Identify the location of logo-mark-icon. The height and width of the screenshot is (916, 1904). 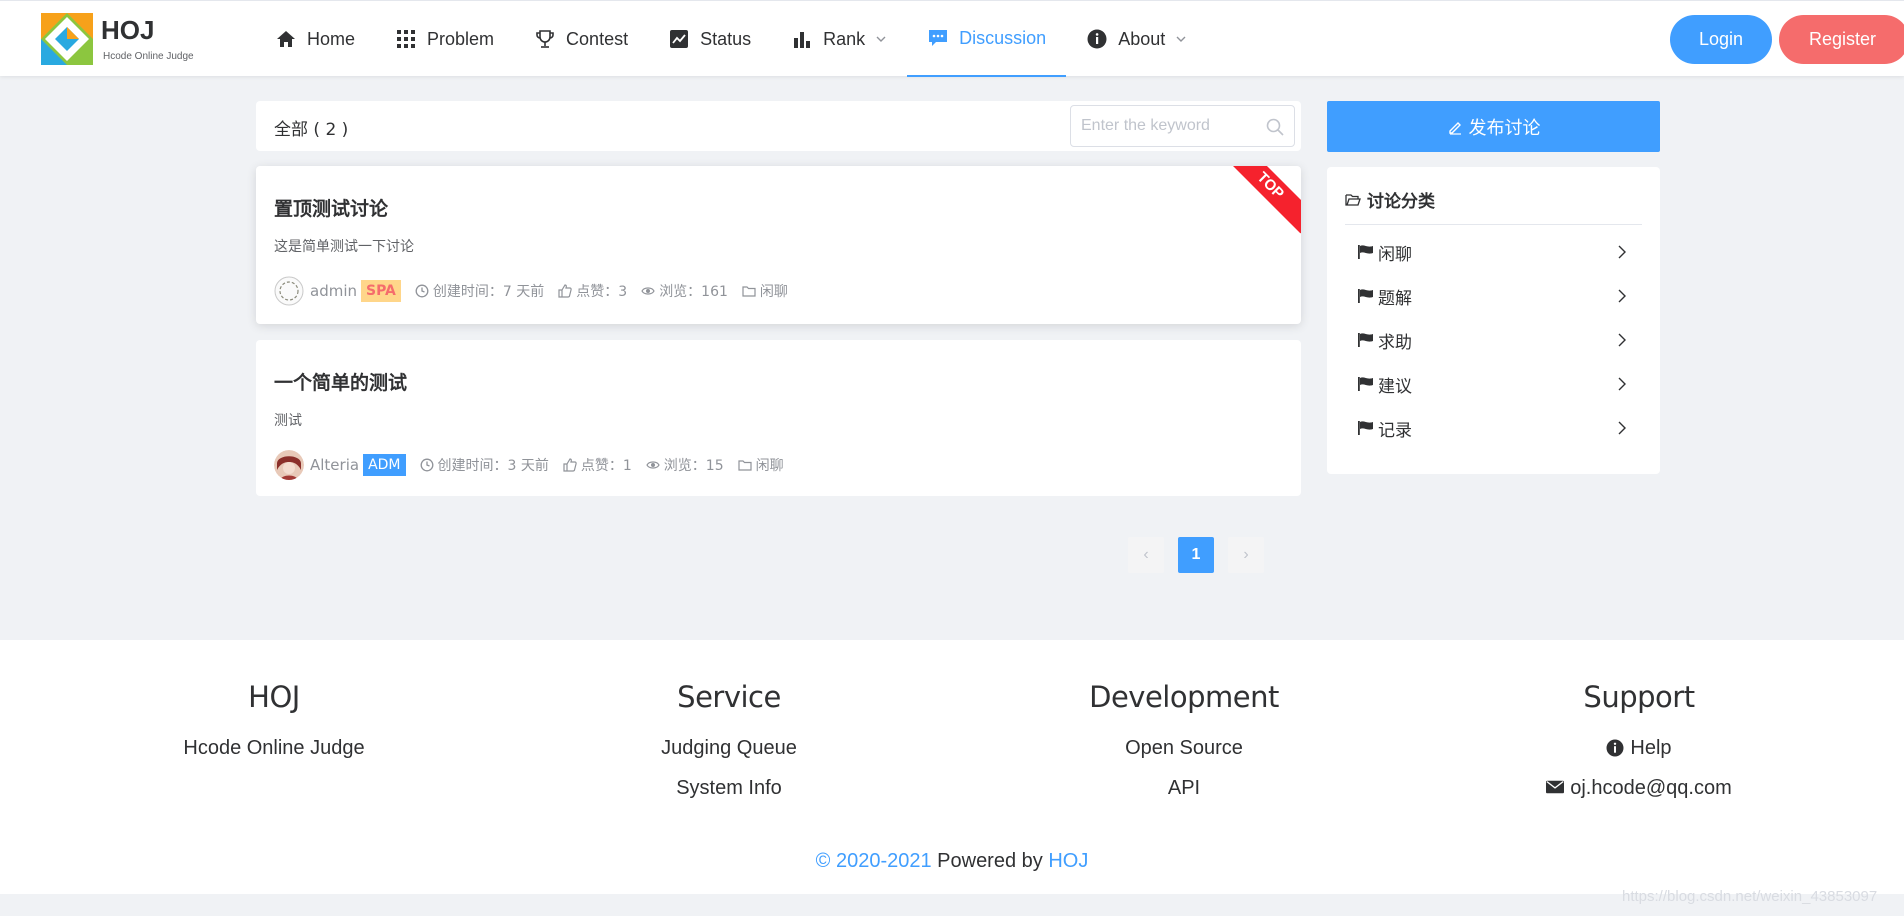
(67, 39).